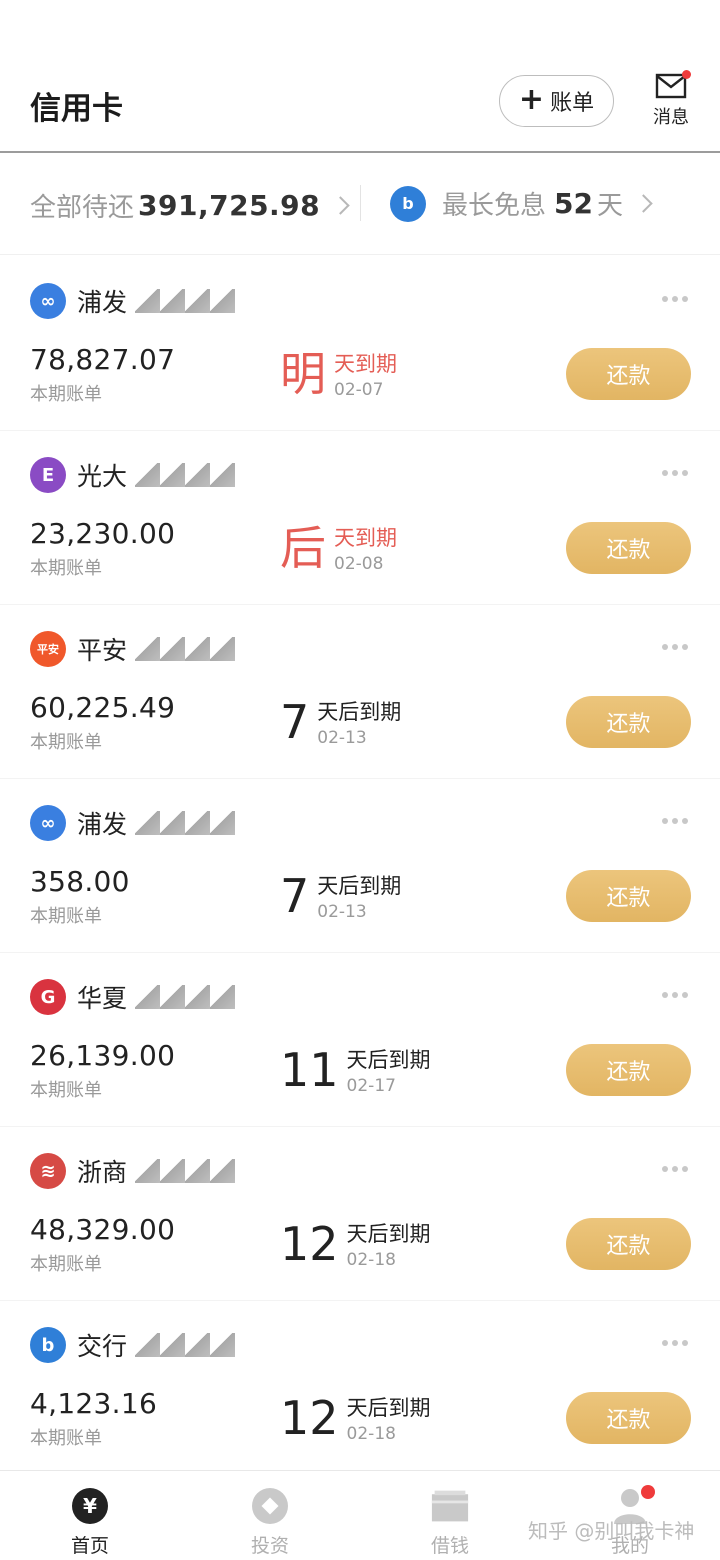 Image resolution: width=720 pixels, height=1560 pixels. I want to click on tab-home: ¥ 首页, so click(90, 1522).